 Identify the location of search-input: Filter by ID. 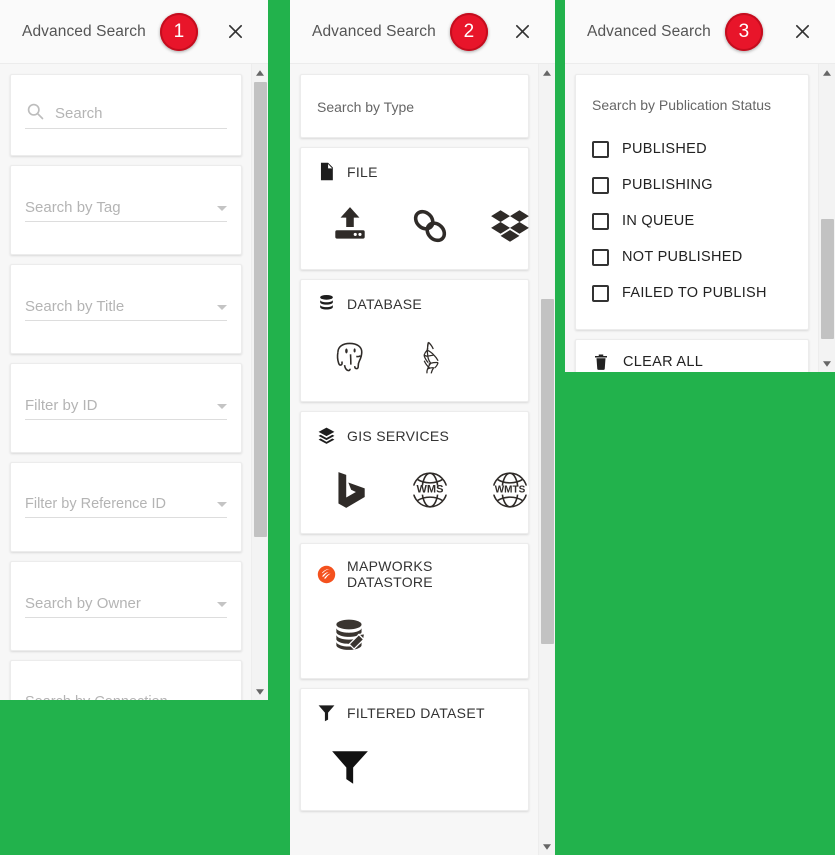
(116, 405).